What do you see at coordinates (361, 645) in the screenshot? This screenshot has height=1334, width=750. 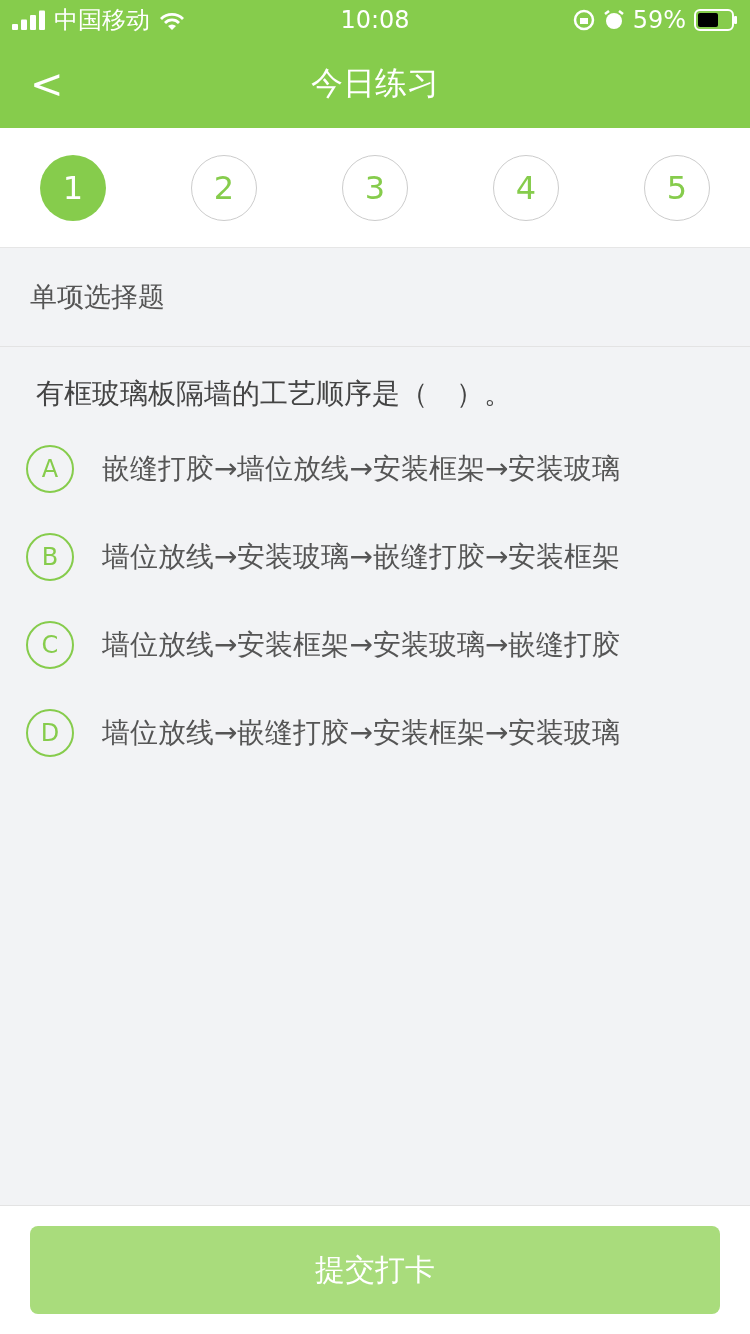 I see `option-text: 墙位放线→安装框架→安装玻璃→嵌缝打胶` at bounding box center [361, 645].